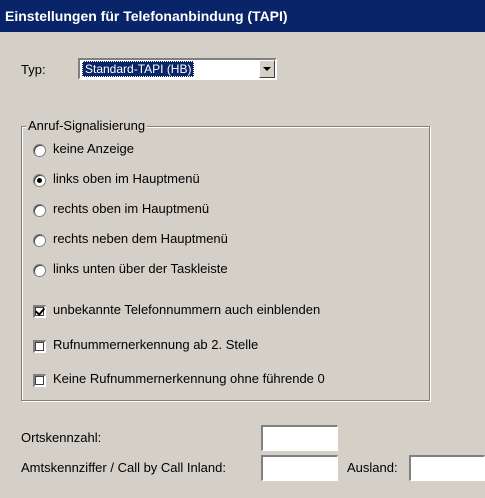 The width and height of the screenshot is (485, 498). What do you see at coordinates (39, 210) in the screenshot?
I see `radio-rechts-oben` at bounding box center [39, 210].